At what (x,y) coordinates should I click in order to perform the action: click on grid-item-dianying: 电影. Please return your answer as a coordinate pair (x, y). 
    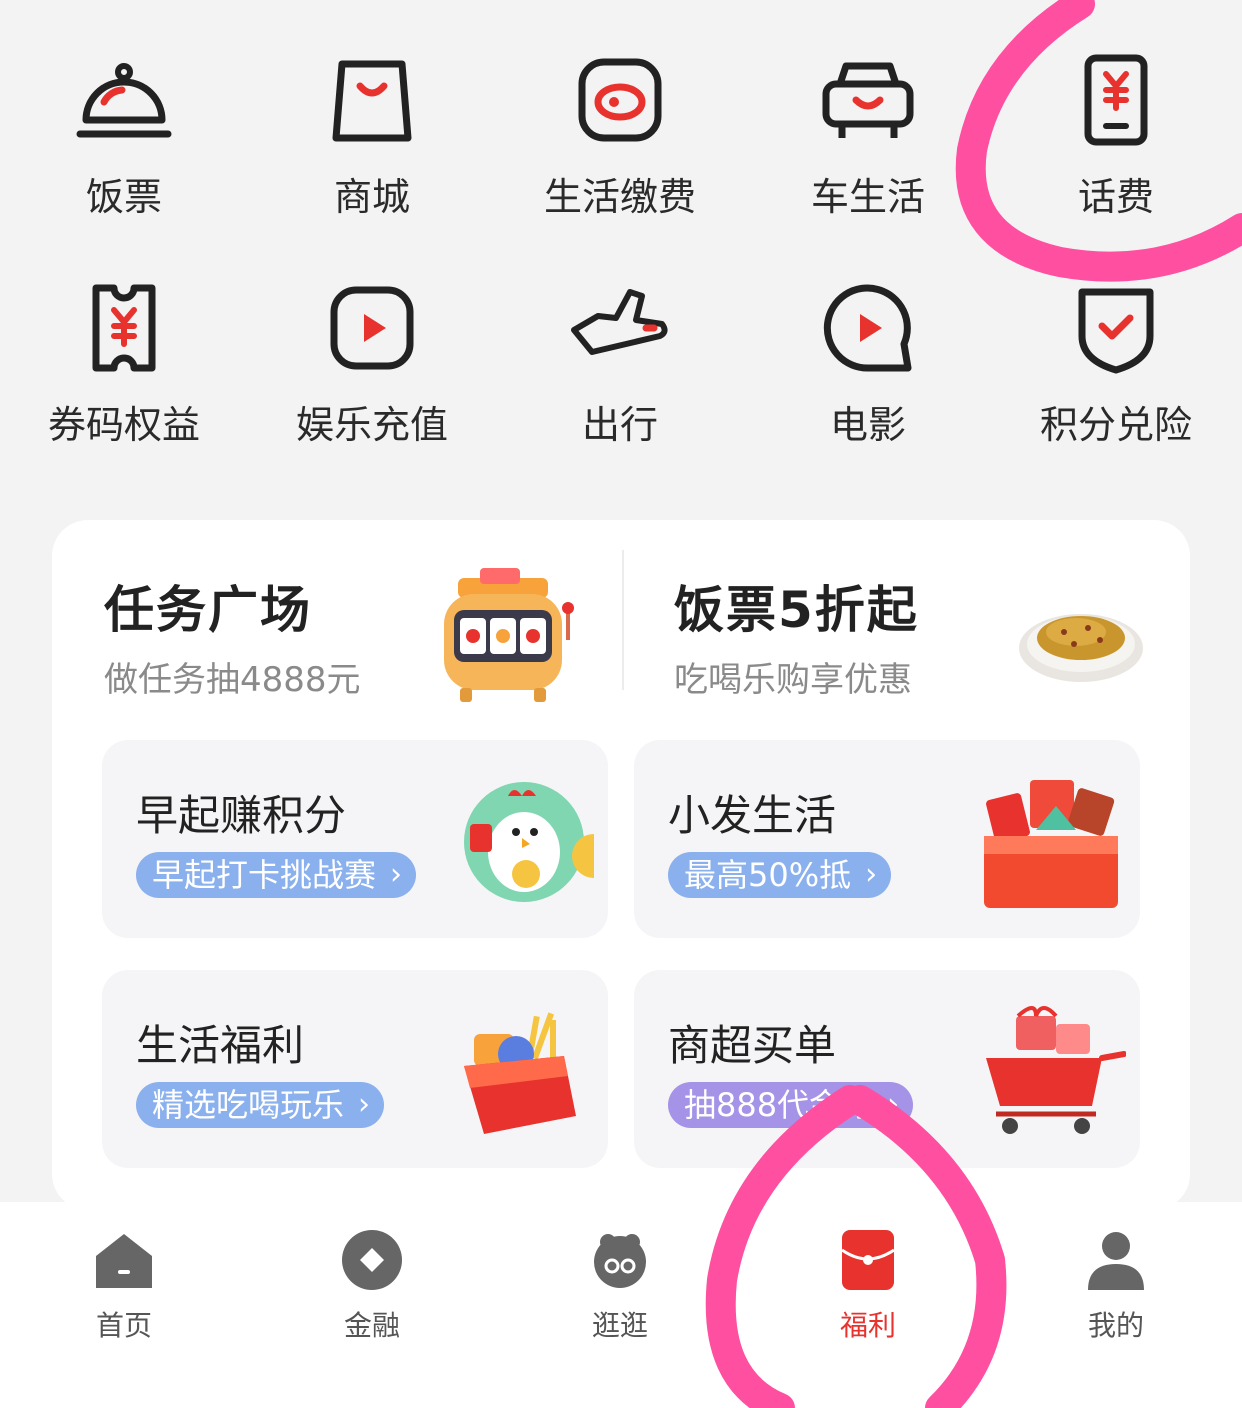
    Looking at the image, I should click on (868, 368).